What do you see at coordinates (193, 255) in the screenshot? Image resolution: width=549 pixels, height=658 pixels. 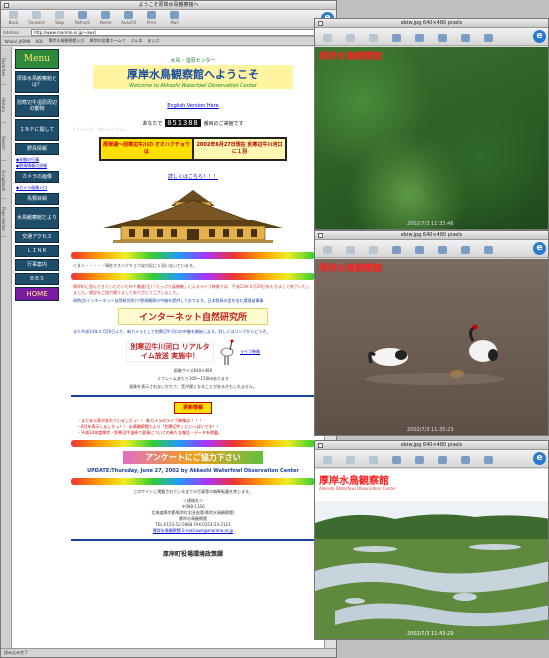 I see `rainbow-divider` at bounding box center [193, 255].